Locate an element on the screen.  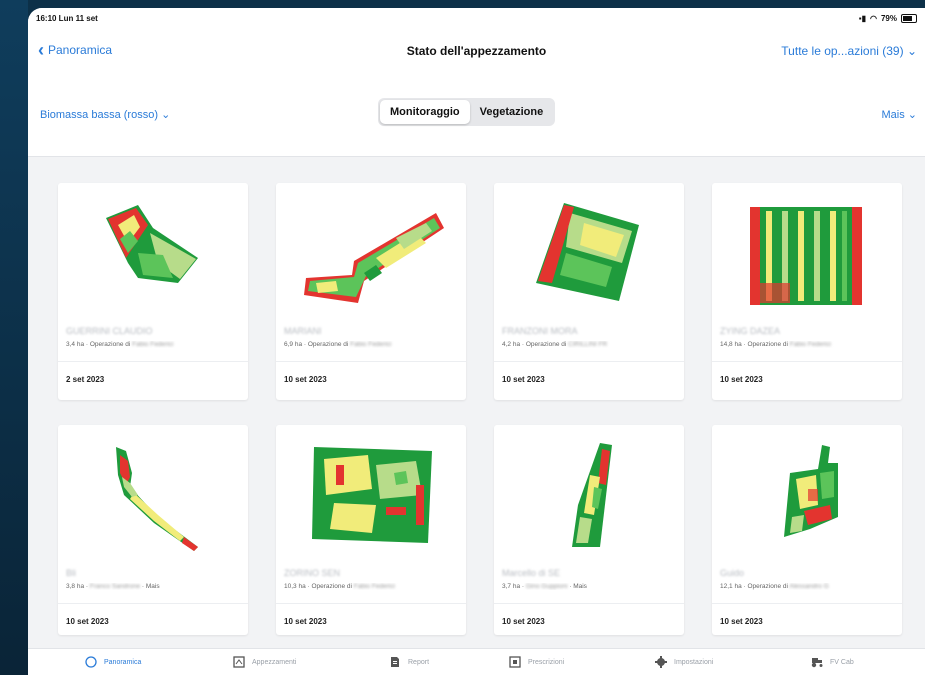
tab-fv-cab: FV Cab is located at coordinates (832, 662).